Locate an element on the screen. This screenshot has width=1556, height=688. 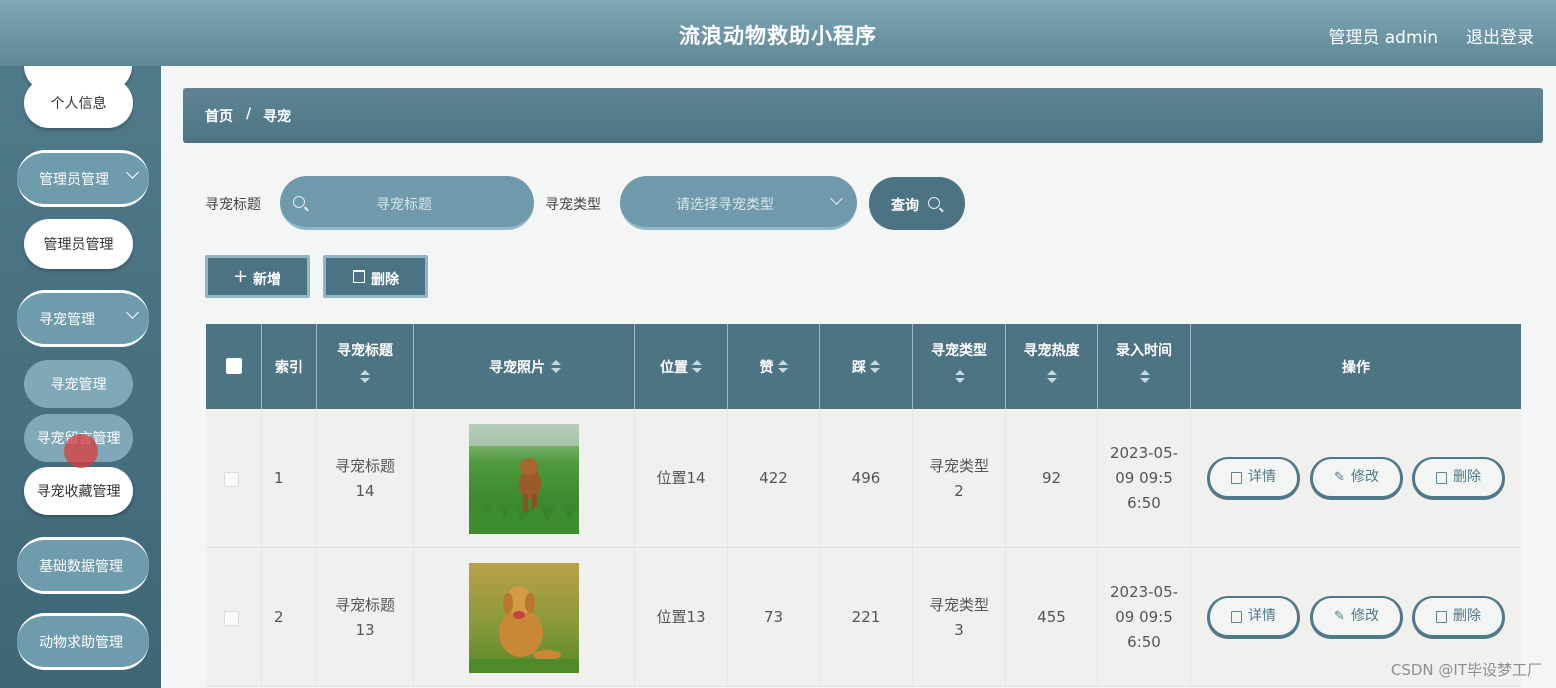
header-heat: 寻宠热度 is located at coordinates (1051, 366).